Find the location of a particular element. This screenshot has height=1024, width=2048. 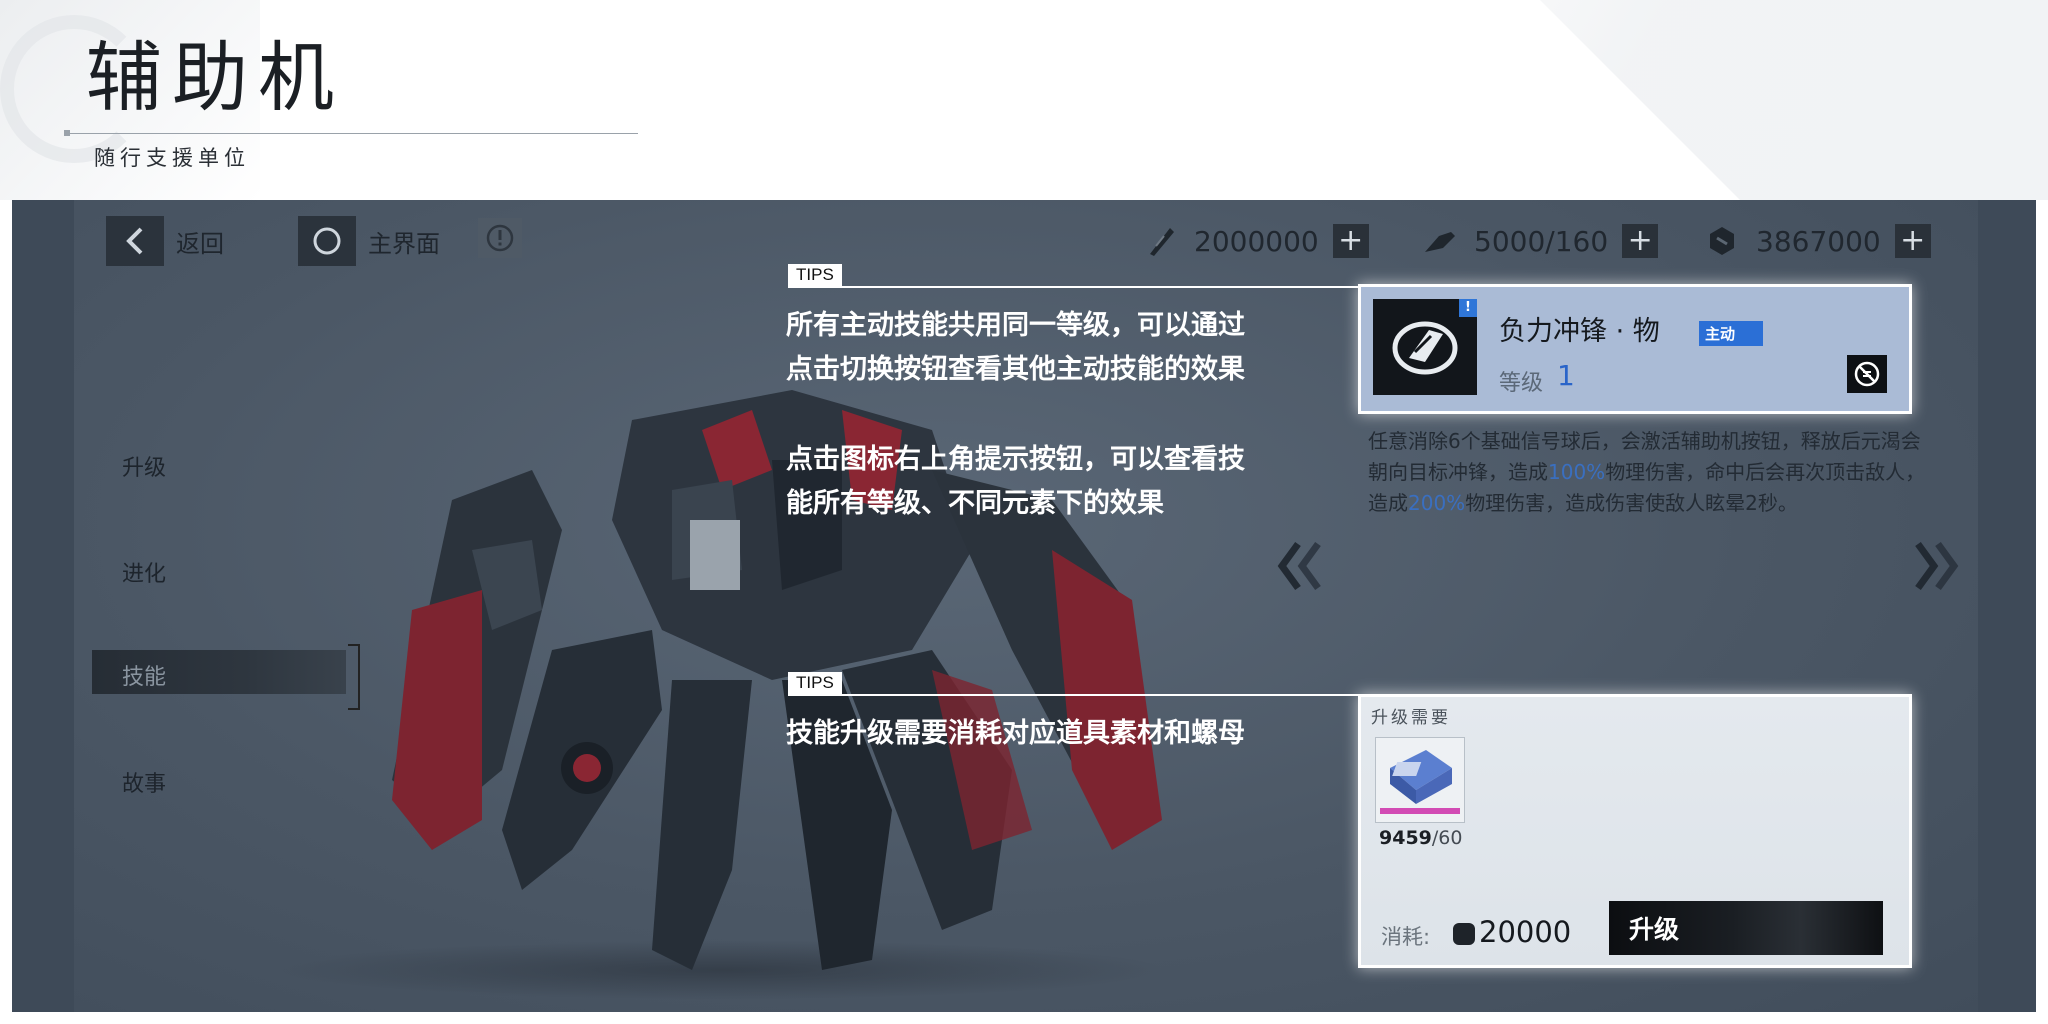

tips-text-upgrade-cost: 技能升级需要消耗对应道具素材和螺母 is located at coordinates (1015, 734).